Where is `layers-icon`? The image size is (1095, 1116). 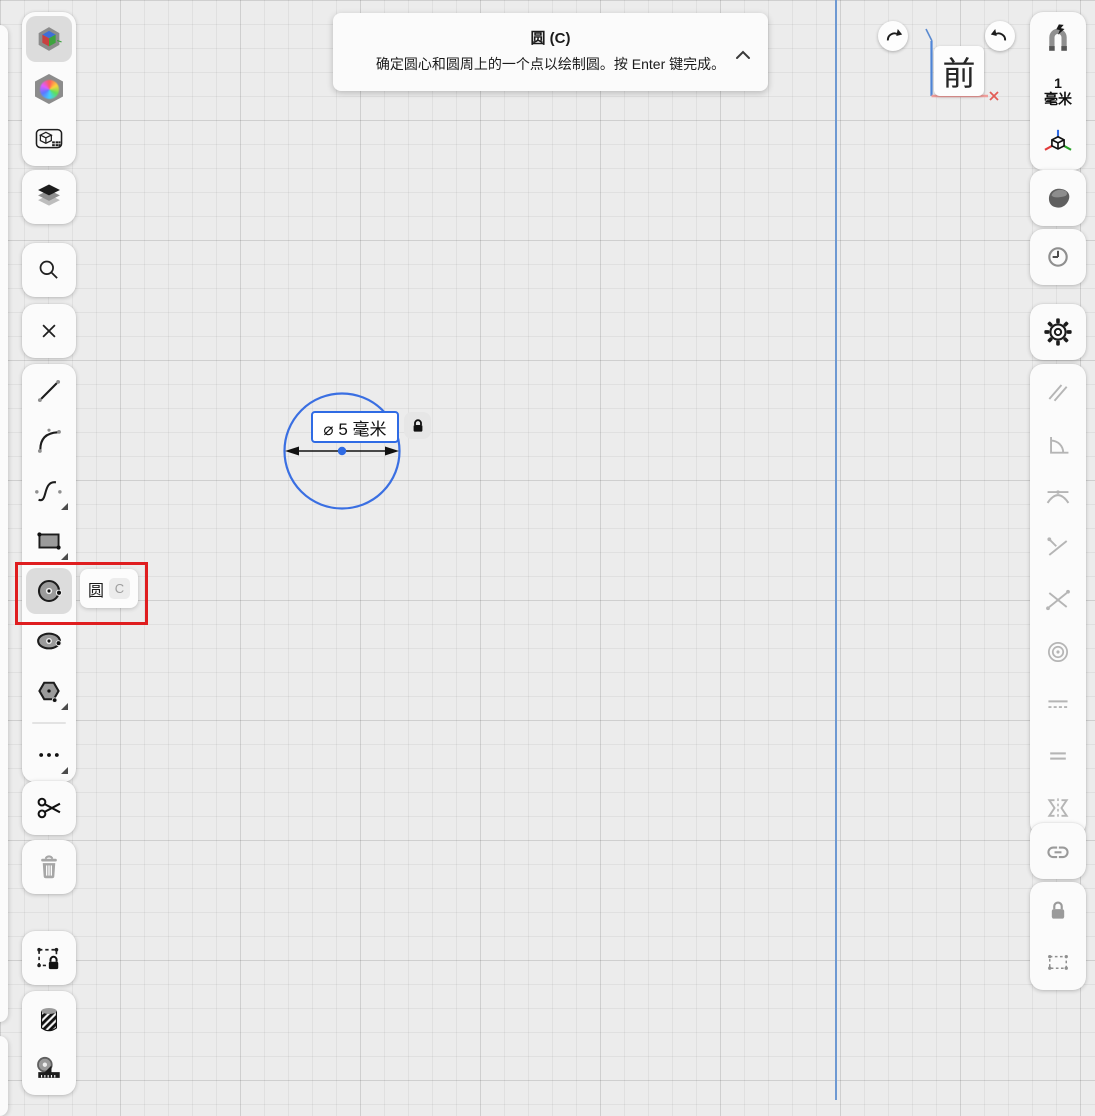
layers-icon is located at coordinates (49, 195).